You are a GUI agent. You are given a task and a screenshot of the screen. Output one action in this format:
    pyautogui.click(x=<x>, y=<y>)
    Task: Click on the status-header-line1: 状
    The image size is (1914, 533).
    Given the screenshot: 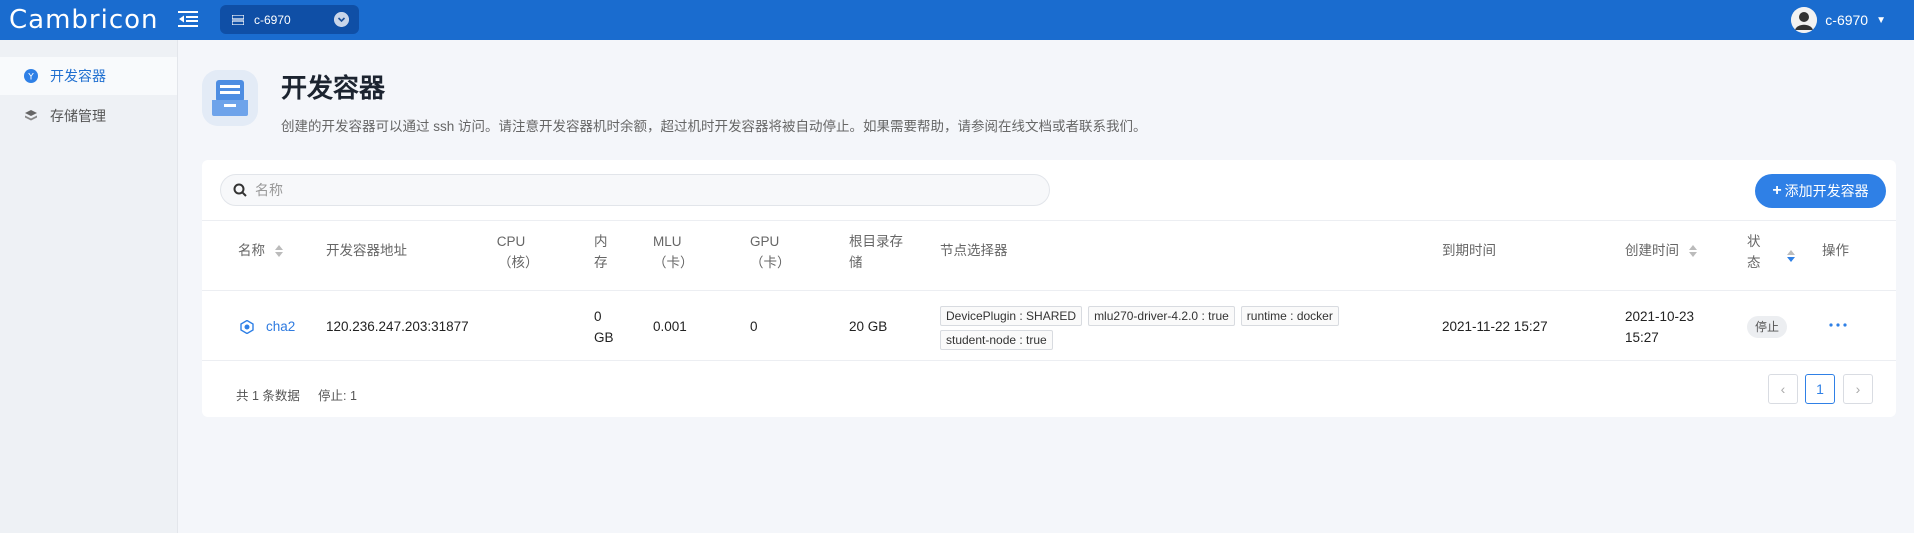 What is the action you would take?
    pyautogui.click(x=1754, y=241)
    